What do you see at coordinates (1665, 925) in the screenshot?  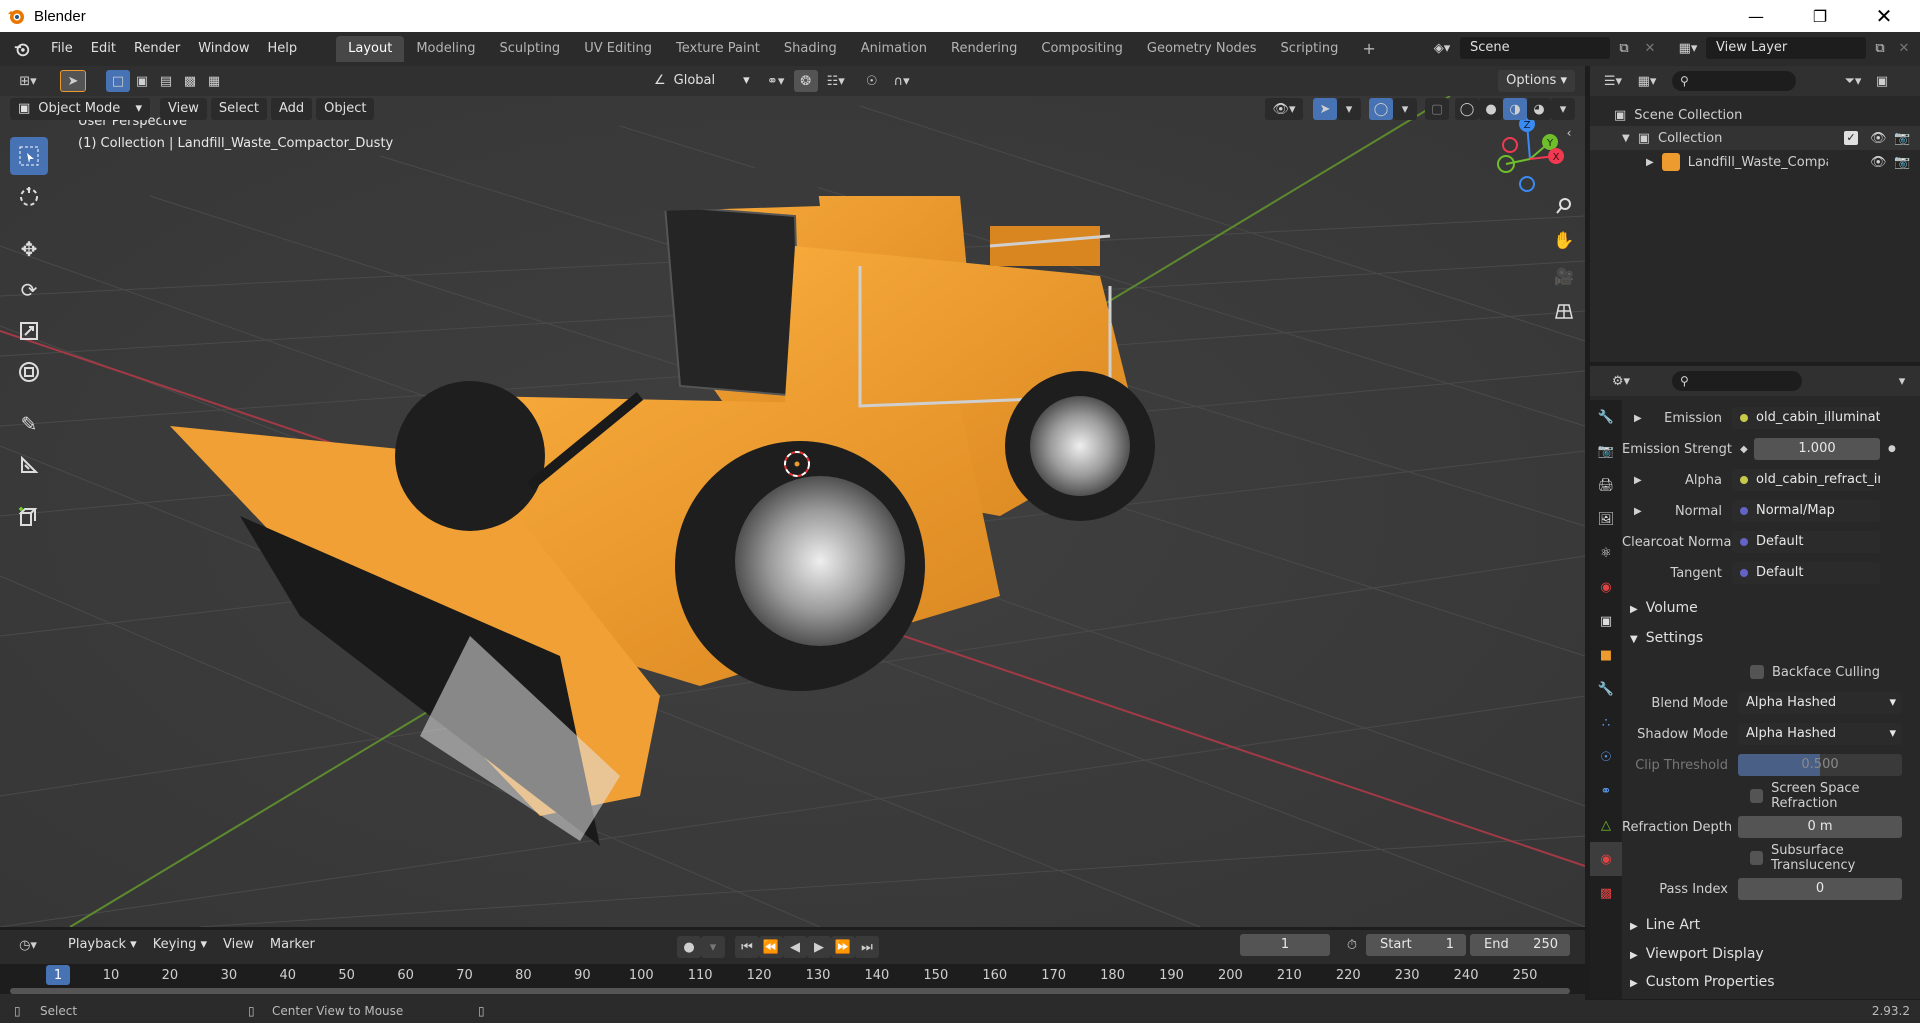 I see `section-line-art: ▶ Line Art` at bounding box center [1665, 925].